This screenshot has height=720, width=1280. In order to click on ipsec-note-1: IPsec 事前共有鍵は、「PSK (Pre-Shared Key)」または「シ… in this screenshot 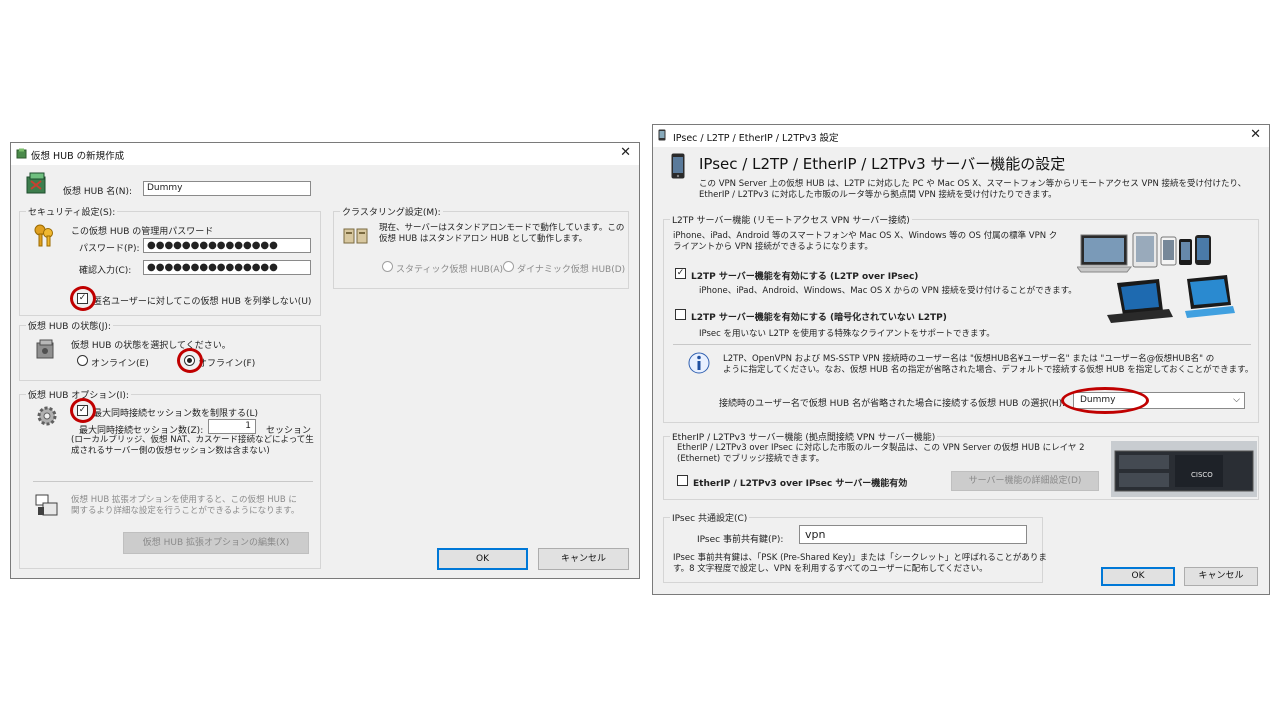, I will do `click(860, 558)`.